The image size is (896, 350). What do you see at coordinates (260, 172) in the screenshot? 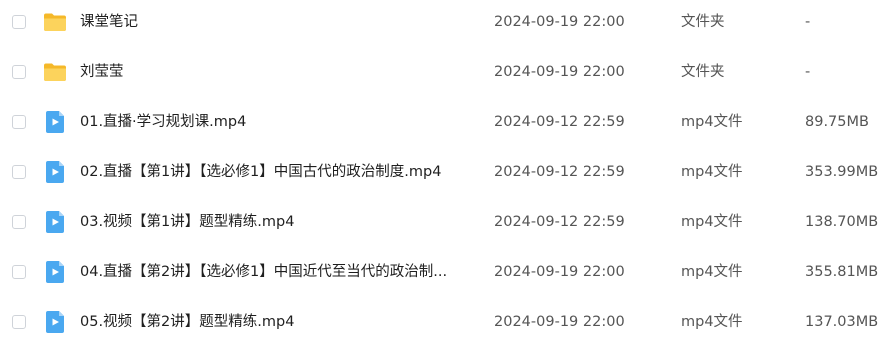
I see `file-name: 02.直播【第1讲】【选必修1】中国古代的政治制度.mp4` at bounding box center [260, 172].